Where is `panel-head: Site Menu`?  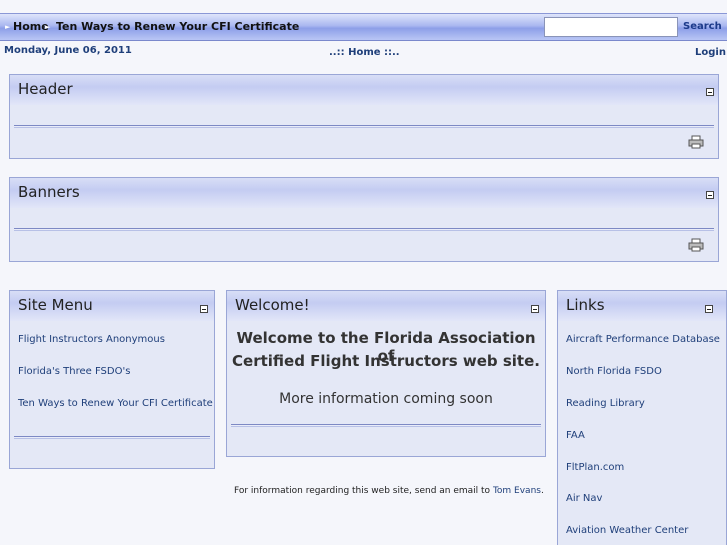 panel-head: Site Menu is located at coordinates (112, 306).